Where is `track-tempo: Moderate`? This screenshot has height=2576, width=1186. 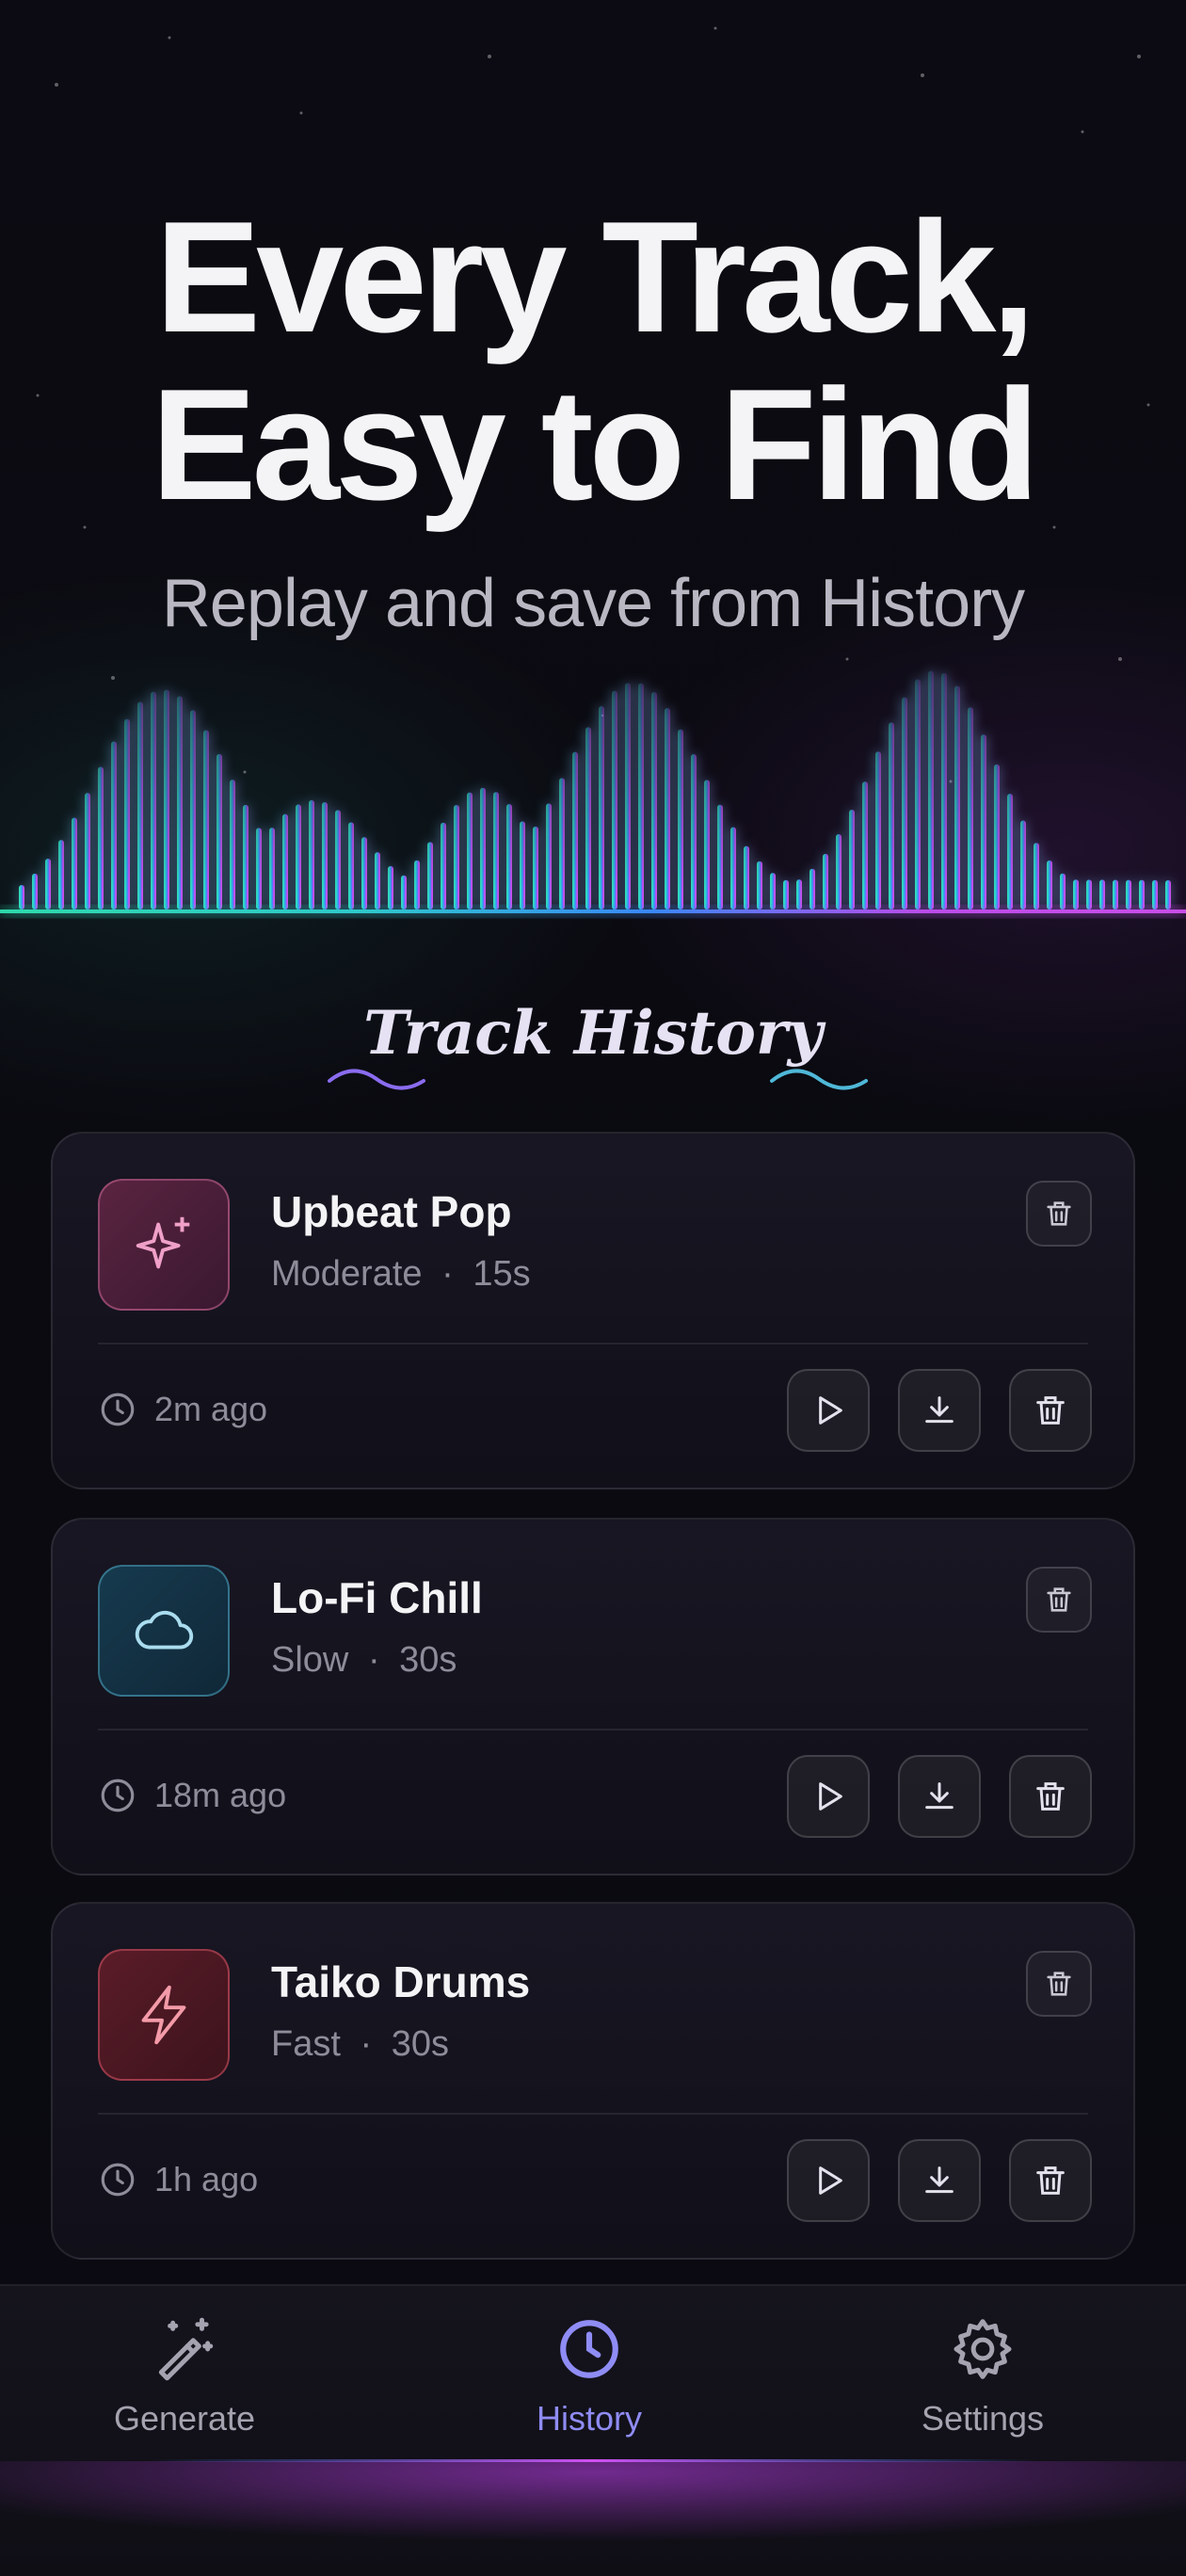 track-tempo: Moderate is located at coordinates (347, 1274).